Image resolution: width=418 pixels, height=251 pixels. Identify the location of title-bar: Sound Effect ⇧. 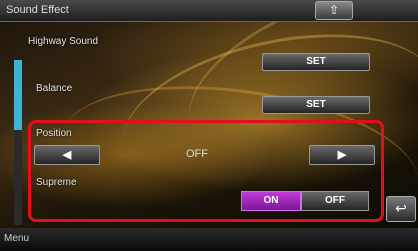
(209, 11).